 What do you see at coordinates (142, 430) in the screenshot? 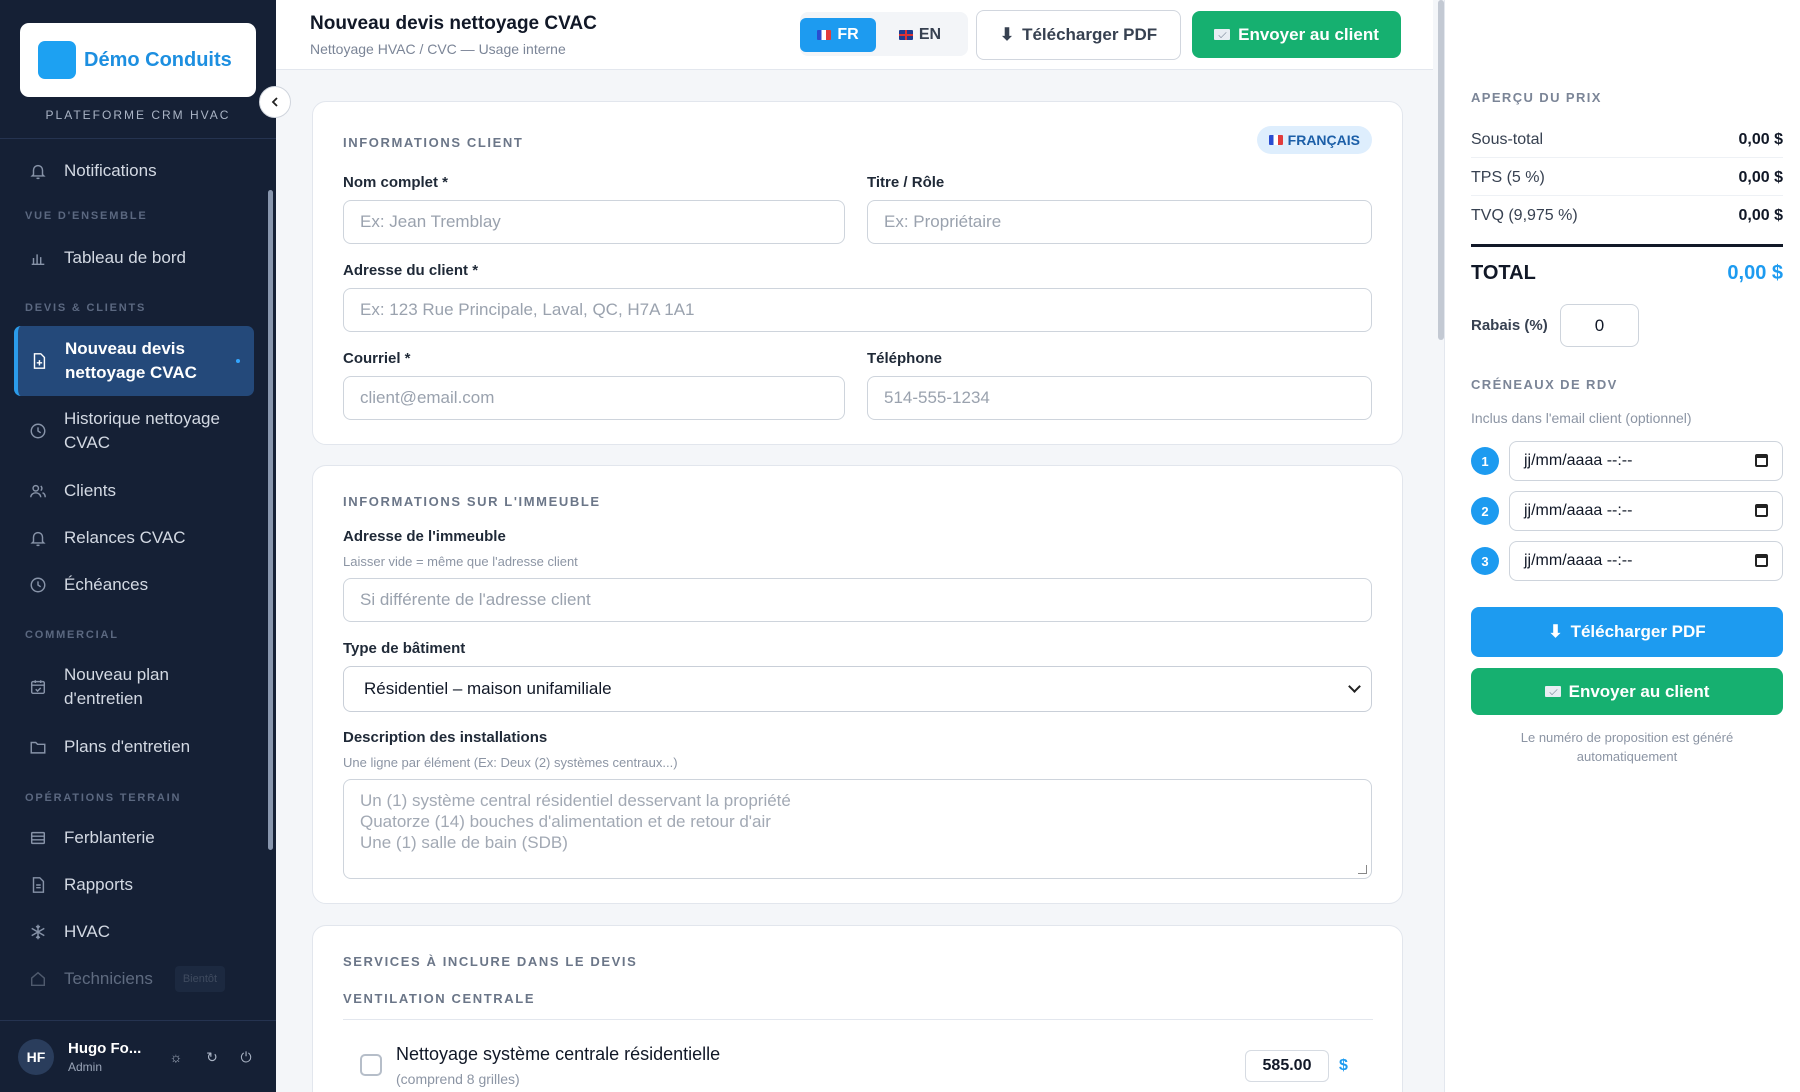
I see `sidebar-item-label: Historique nettoyage CVAC` at bounding box center [142, 430].